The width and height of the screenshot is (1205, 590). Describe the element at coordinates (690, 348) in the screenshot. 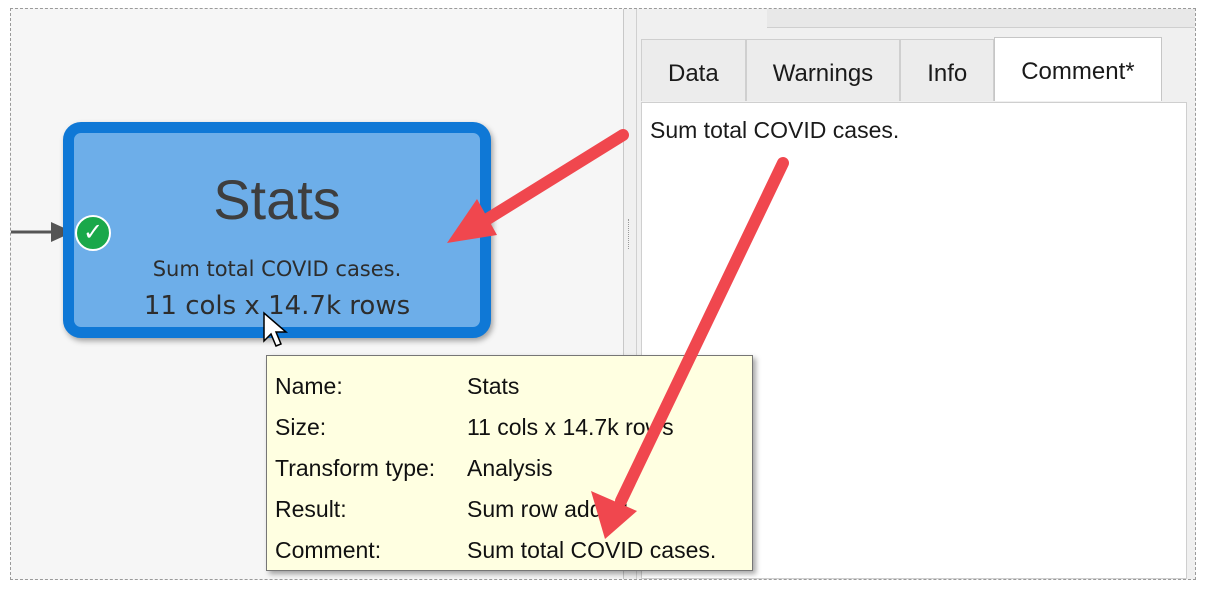

I see `annotation-arrow-to-tooltip` at that location.